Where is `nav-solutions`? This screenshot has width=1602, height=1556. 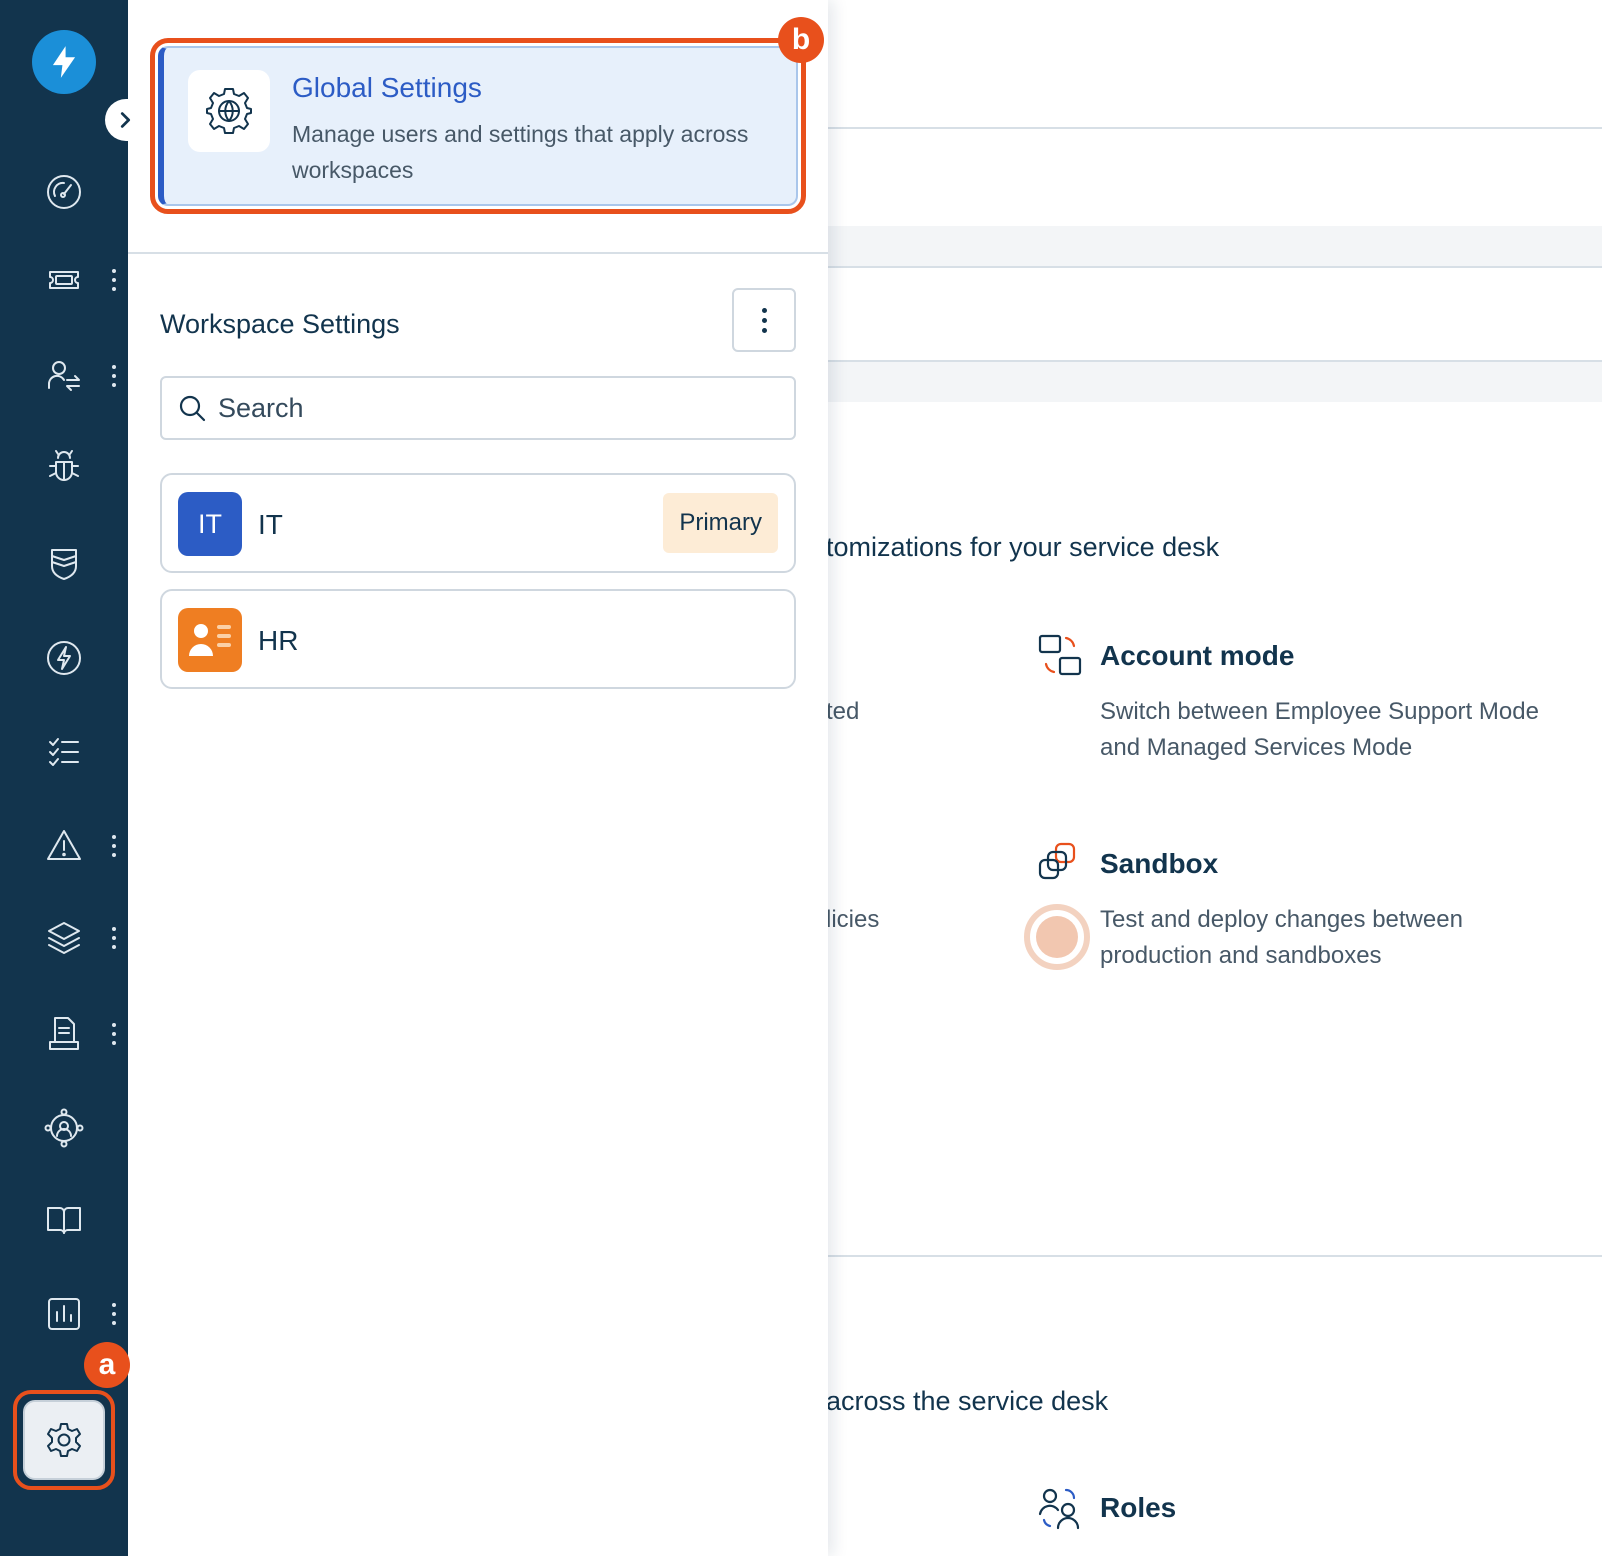
nav-solutions is located at coordinates (64, 1220).